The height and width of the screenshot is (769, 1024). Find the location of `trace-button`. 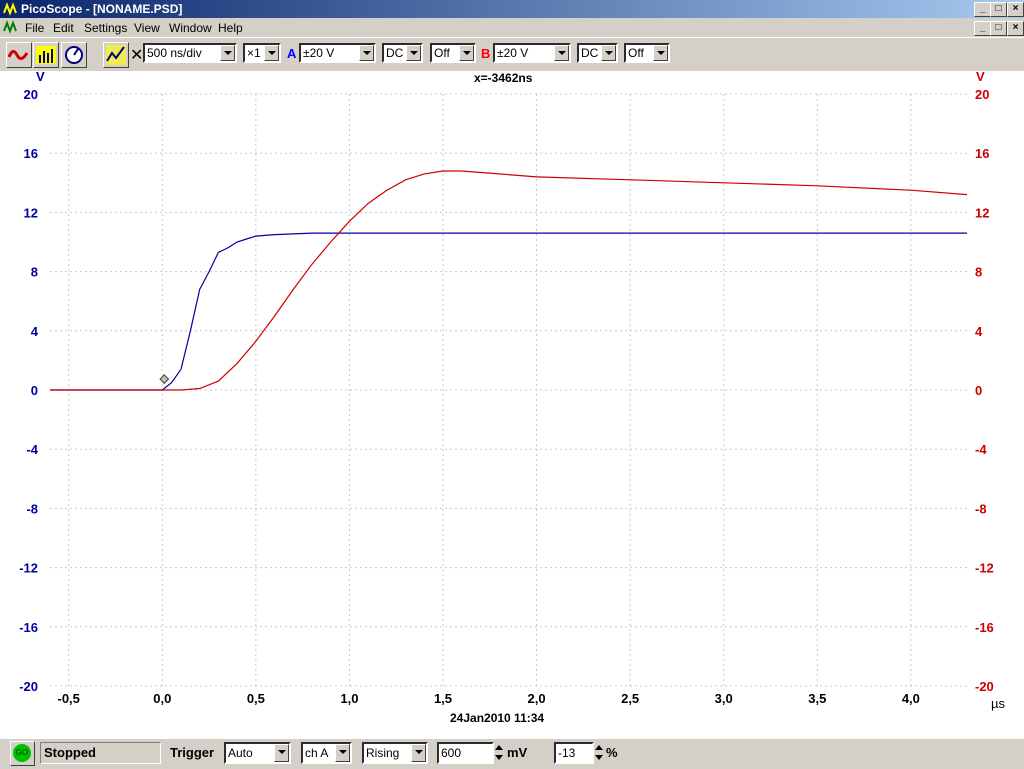

trace-button is located at coordinates (116, 55).